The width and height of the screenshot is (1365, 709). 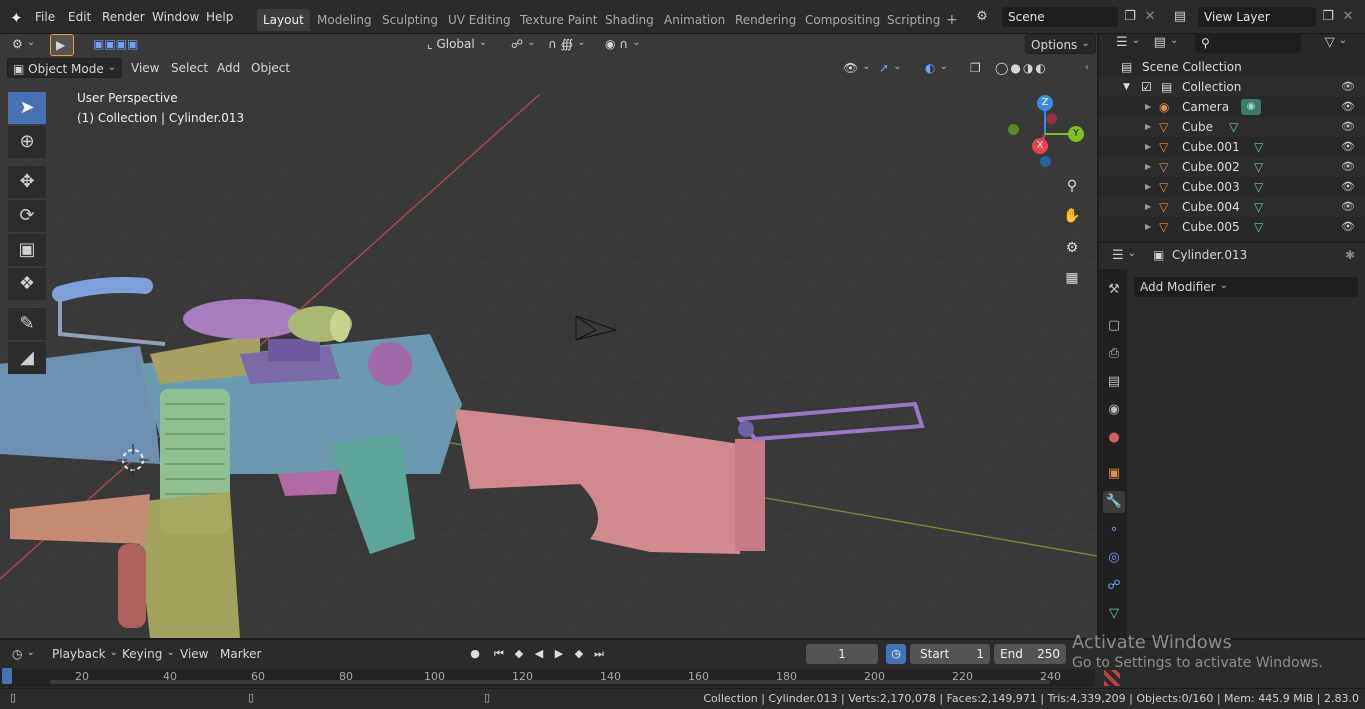 I want to click on outliner-item-cube-001: ▶ ▽ Cube.001 ▽ 👁, so click(x=1232, y=147).